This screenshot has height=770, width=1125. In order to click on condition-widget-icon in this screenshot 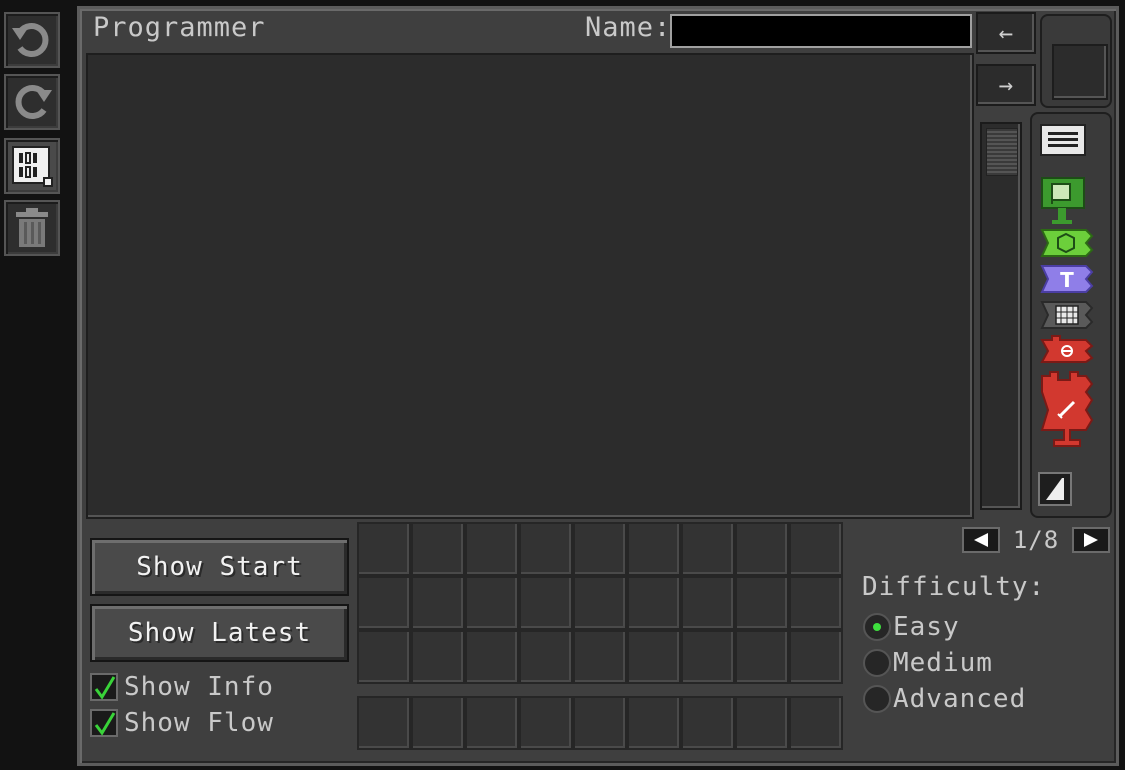, I will do `click(1067, 351)`.